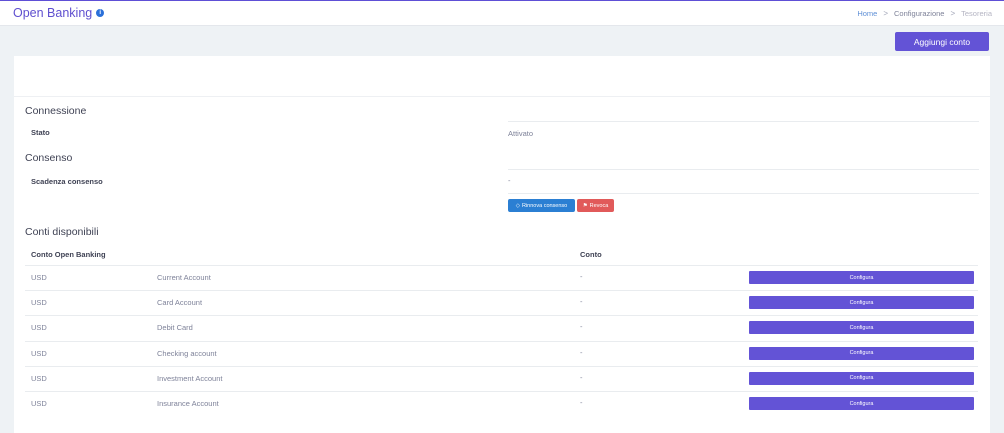 Image resolution: width=1004 pixels, height=433 pixels. Describe the element at coordinates (184, 277) in the screenshot. I see `account-name: Current Account` at that location.